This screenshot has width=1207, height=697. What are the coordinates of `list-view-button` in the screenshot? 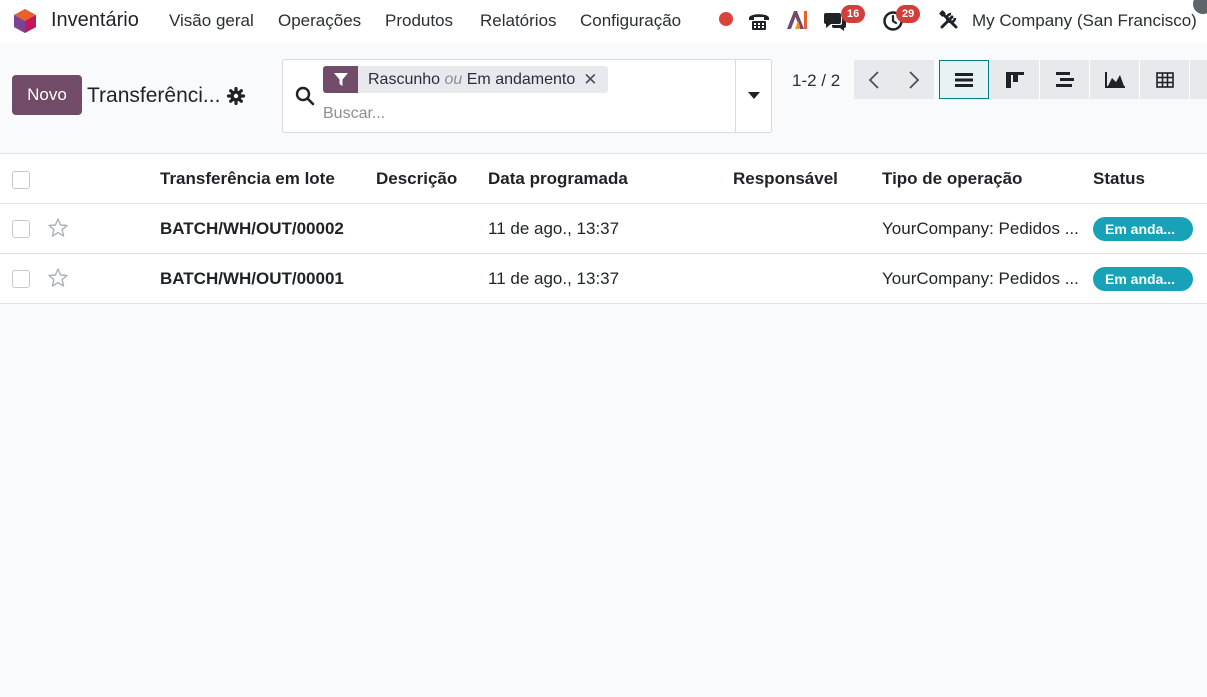 It's located at (964, 79).